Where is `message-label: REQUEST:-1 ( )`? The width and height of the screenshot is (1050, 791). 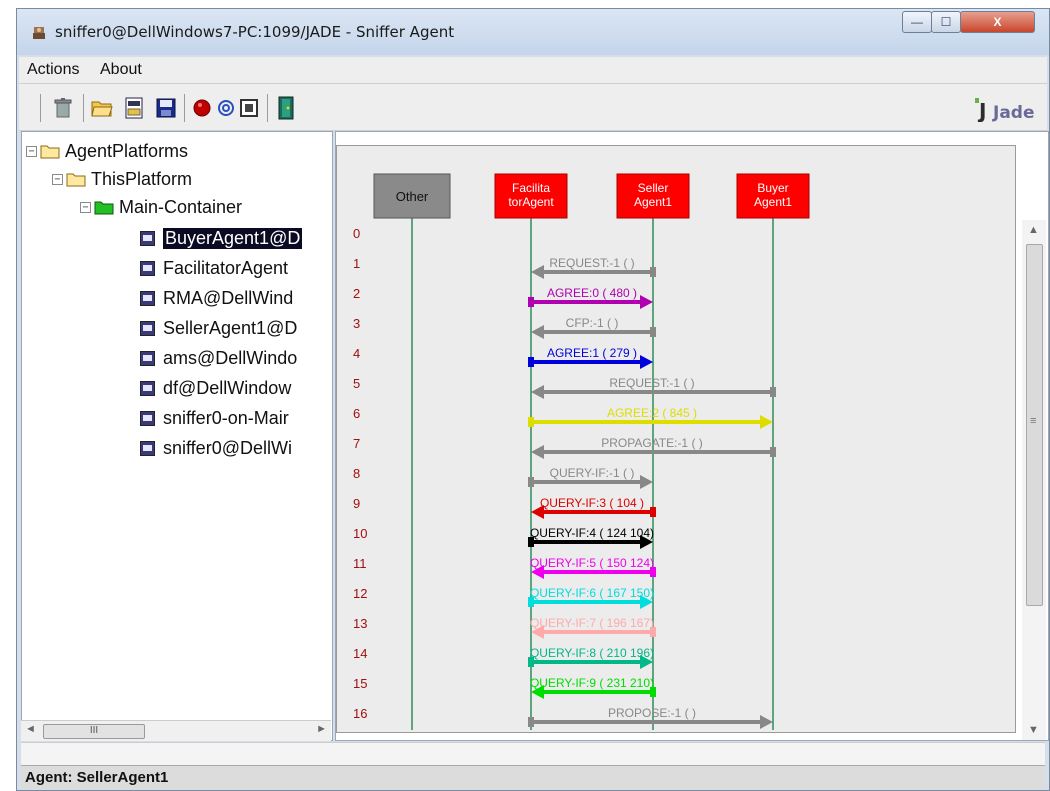 message-label: REQUEST:-1 ( ) is located at coordinates (651, 383).